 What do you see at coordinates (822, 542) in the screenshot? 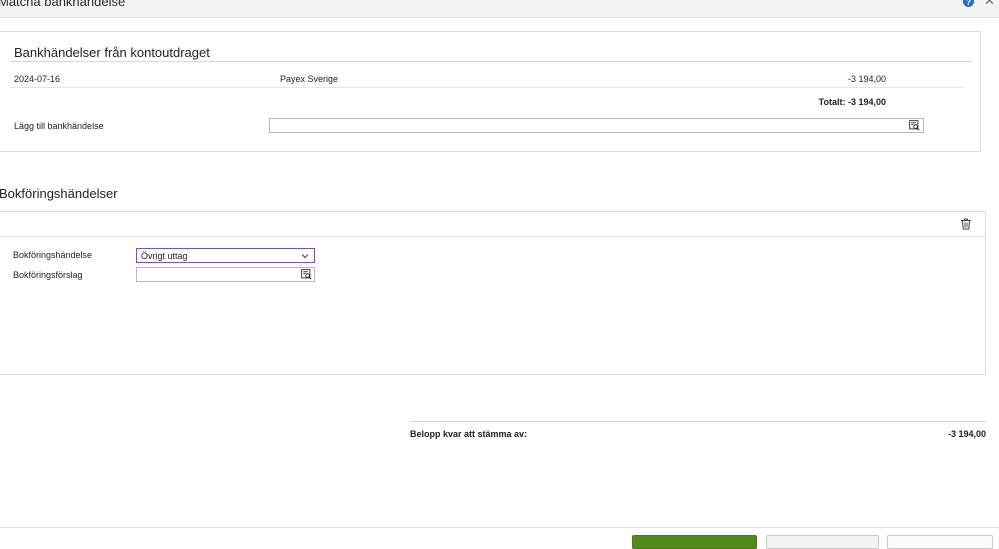
I see `secondary-button` at bounding box center [822, 542].